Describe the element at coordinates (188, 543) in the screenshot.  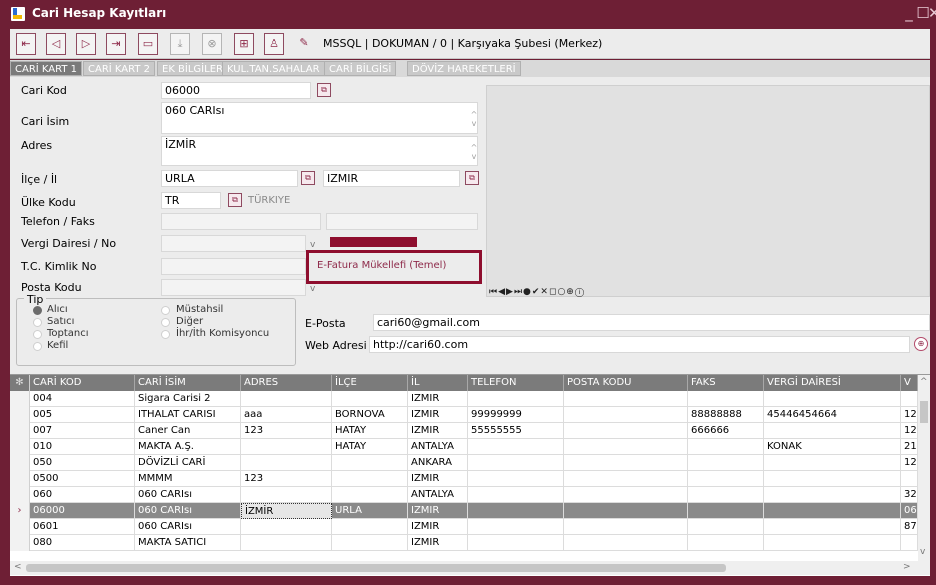
I see `cell-cari-isim: MAKTA SATICI` at that location.